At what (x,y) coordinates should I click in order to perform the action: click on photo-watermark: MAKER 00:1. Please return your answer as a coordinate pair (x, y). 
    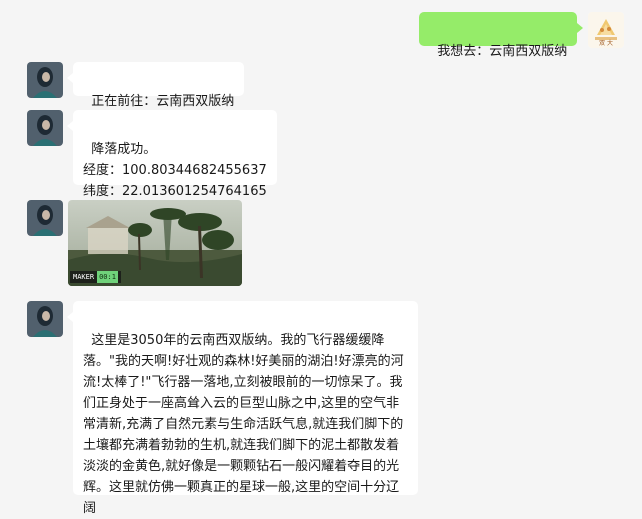
    Looking at the image, I should click on (95, 277).